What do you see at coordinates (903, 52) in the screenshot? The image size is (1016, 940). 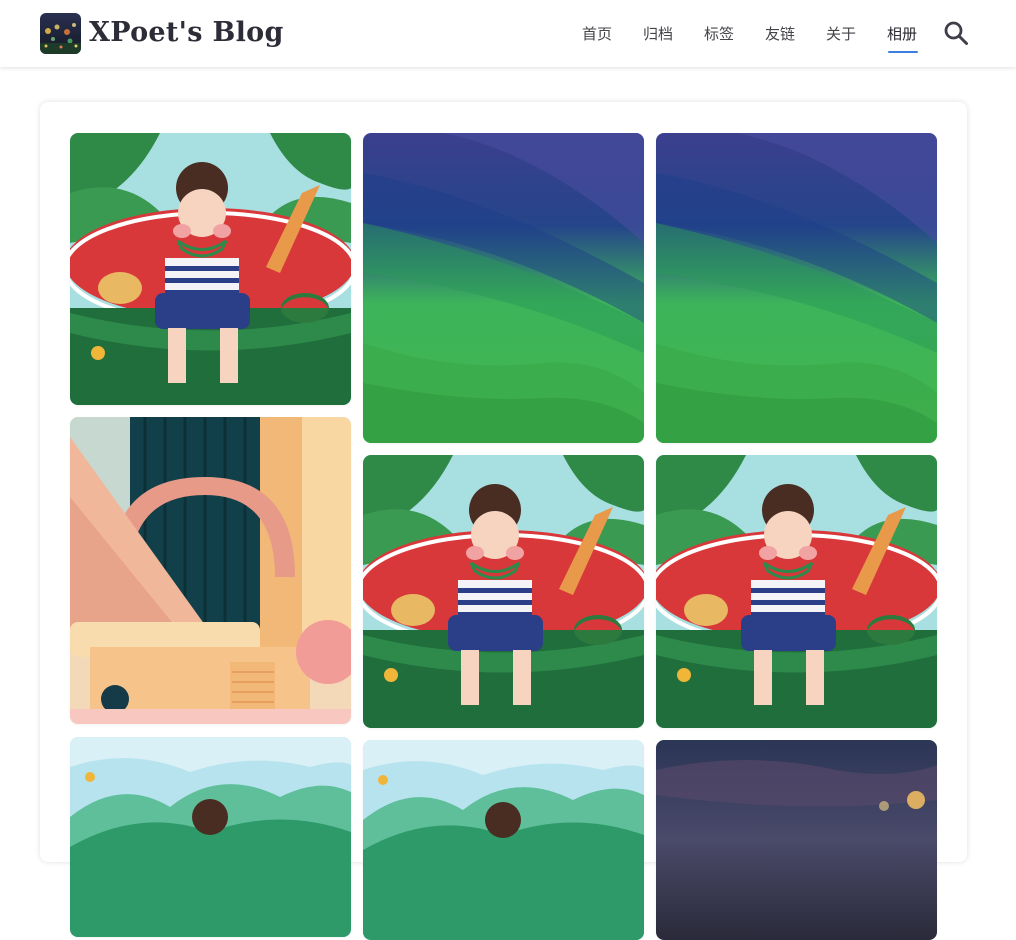 I see `active-nav-underline` at bounding box center [903, 52].